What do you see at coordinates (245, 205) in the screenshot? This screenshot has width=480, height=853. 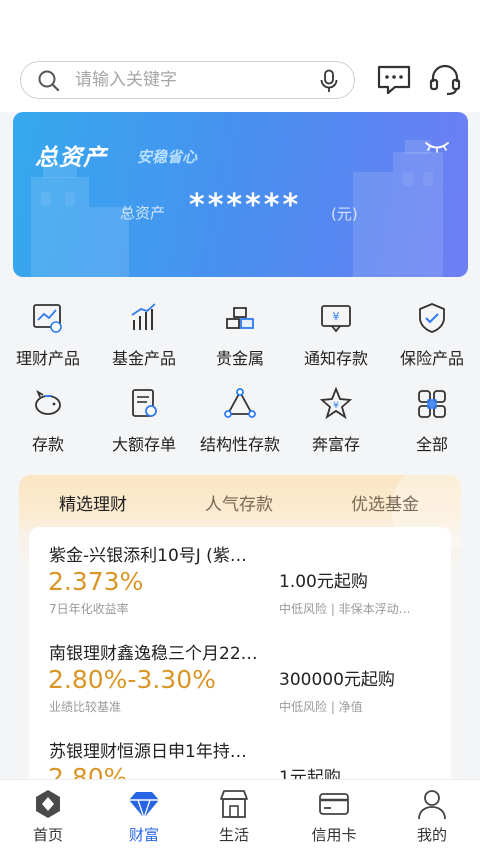 I see `asset-value-masked: ******` at bounding box center [245, 205].